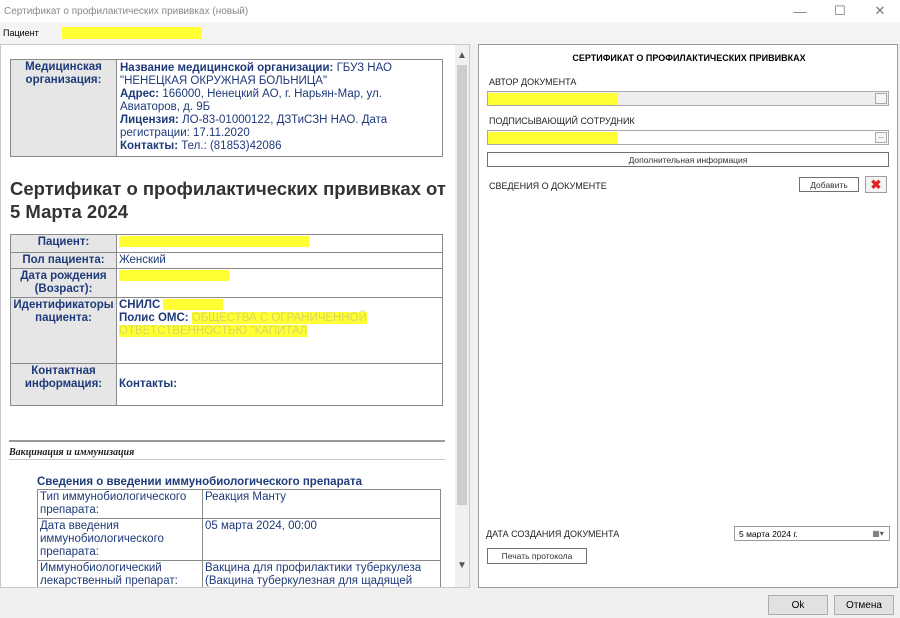 Image resolution: width=900 pixels, height=618 pixels. What do you see at coordinates (231, 146) in the screenshot?
I see `contacts-value: Тел.: (81853)42086` at bounding box center [231, 146].